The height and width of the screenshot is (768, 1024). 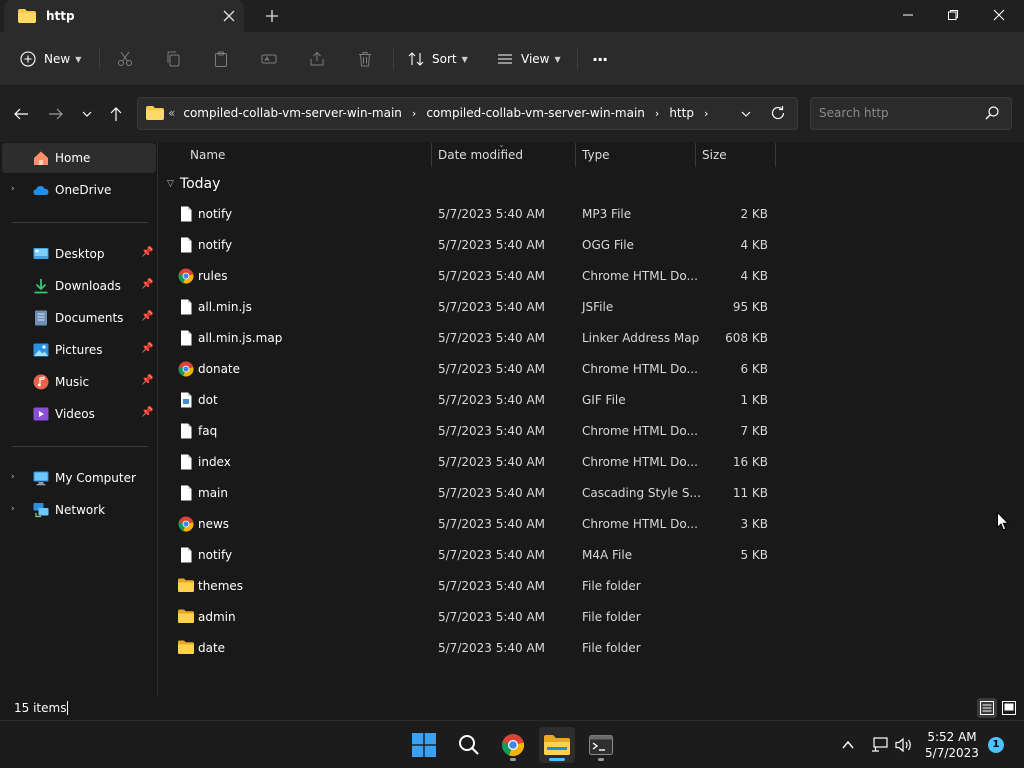 What do you see at coordinates (469, 245) in the screenshot?
I see `file-row: notify 5/7/2023 5:40 AM OGG File 4 KB` at bounding box center [469, 245].